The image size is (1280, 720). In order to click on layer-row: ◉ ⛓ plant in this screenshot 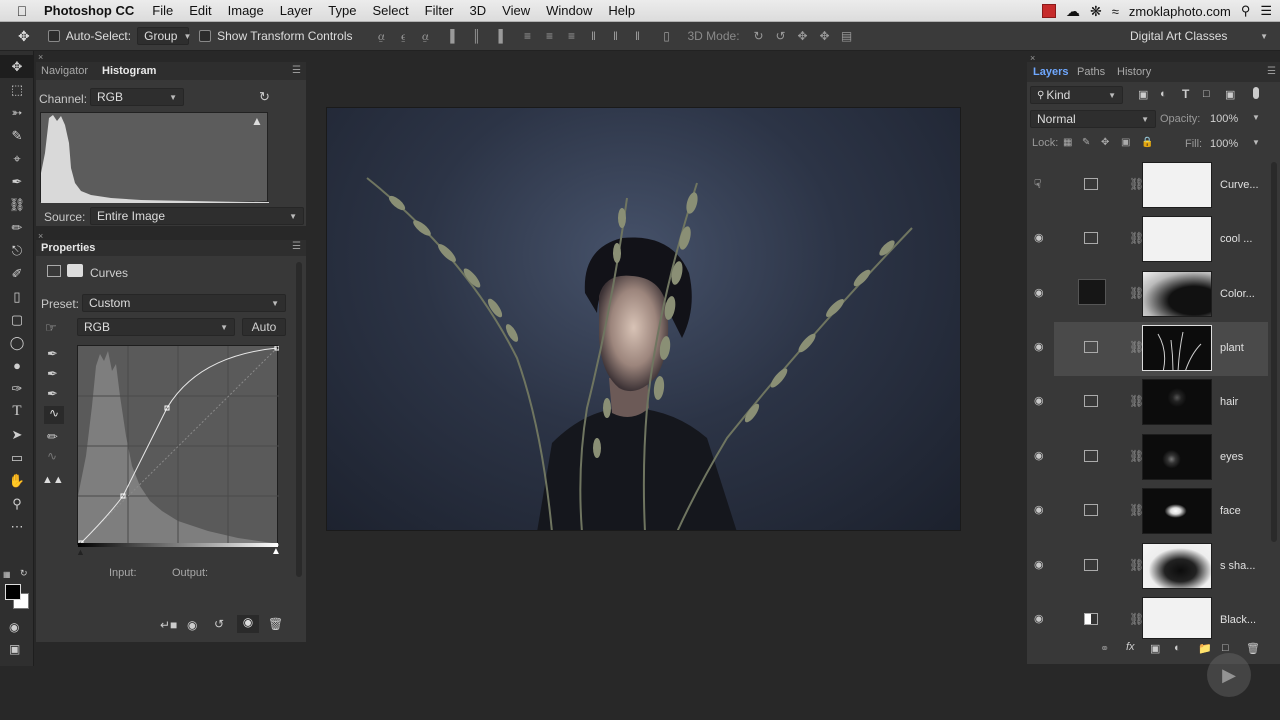, I will do `click(1151, 349)`.